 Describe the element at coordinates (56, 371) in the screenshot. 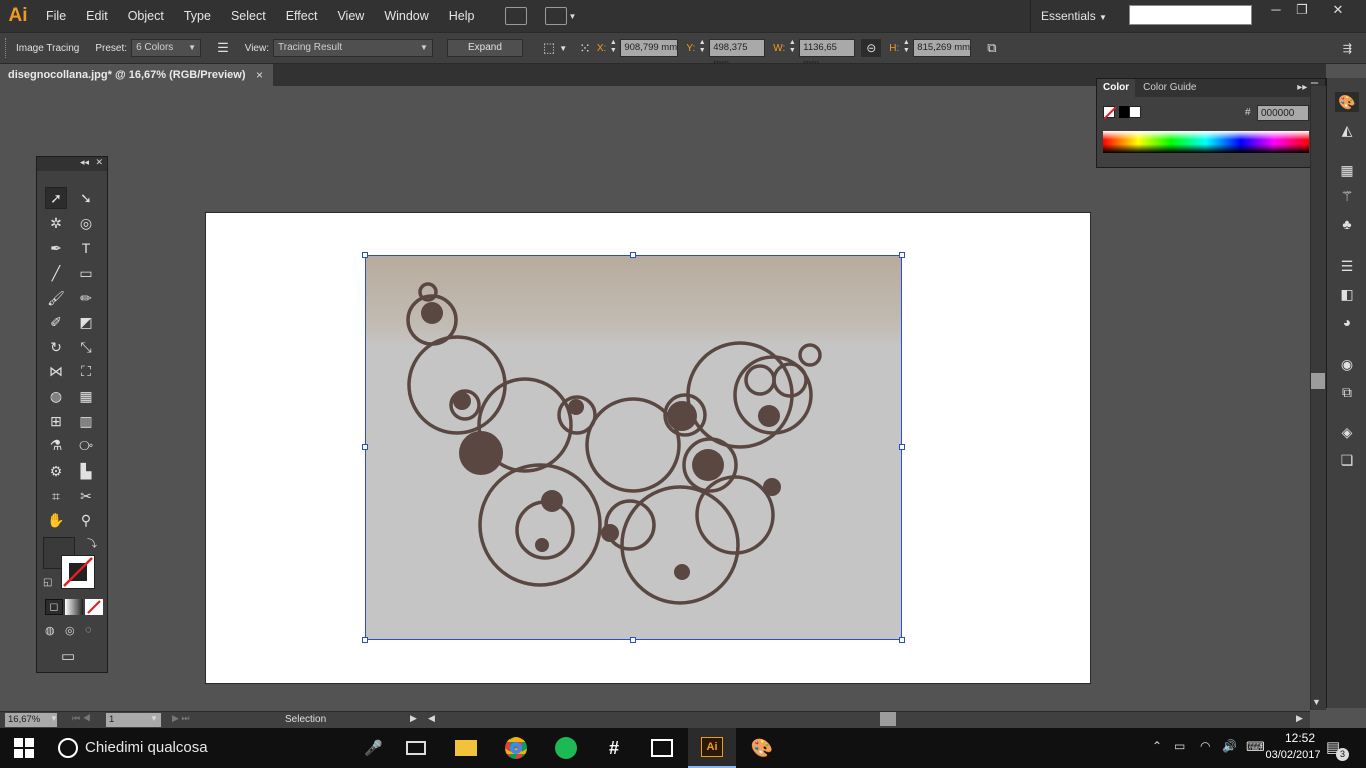

I see `width-tool-icon: ⋈` at that location.